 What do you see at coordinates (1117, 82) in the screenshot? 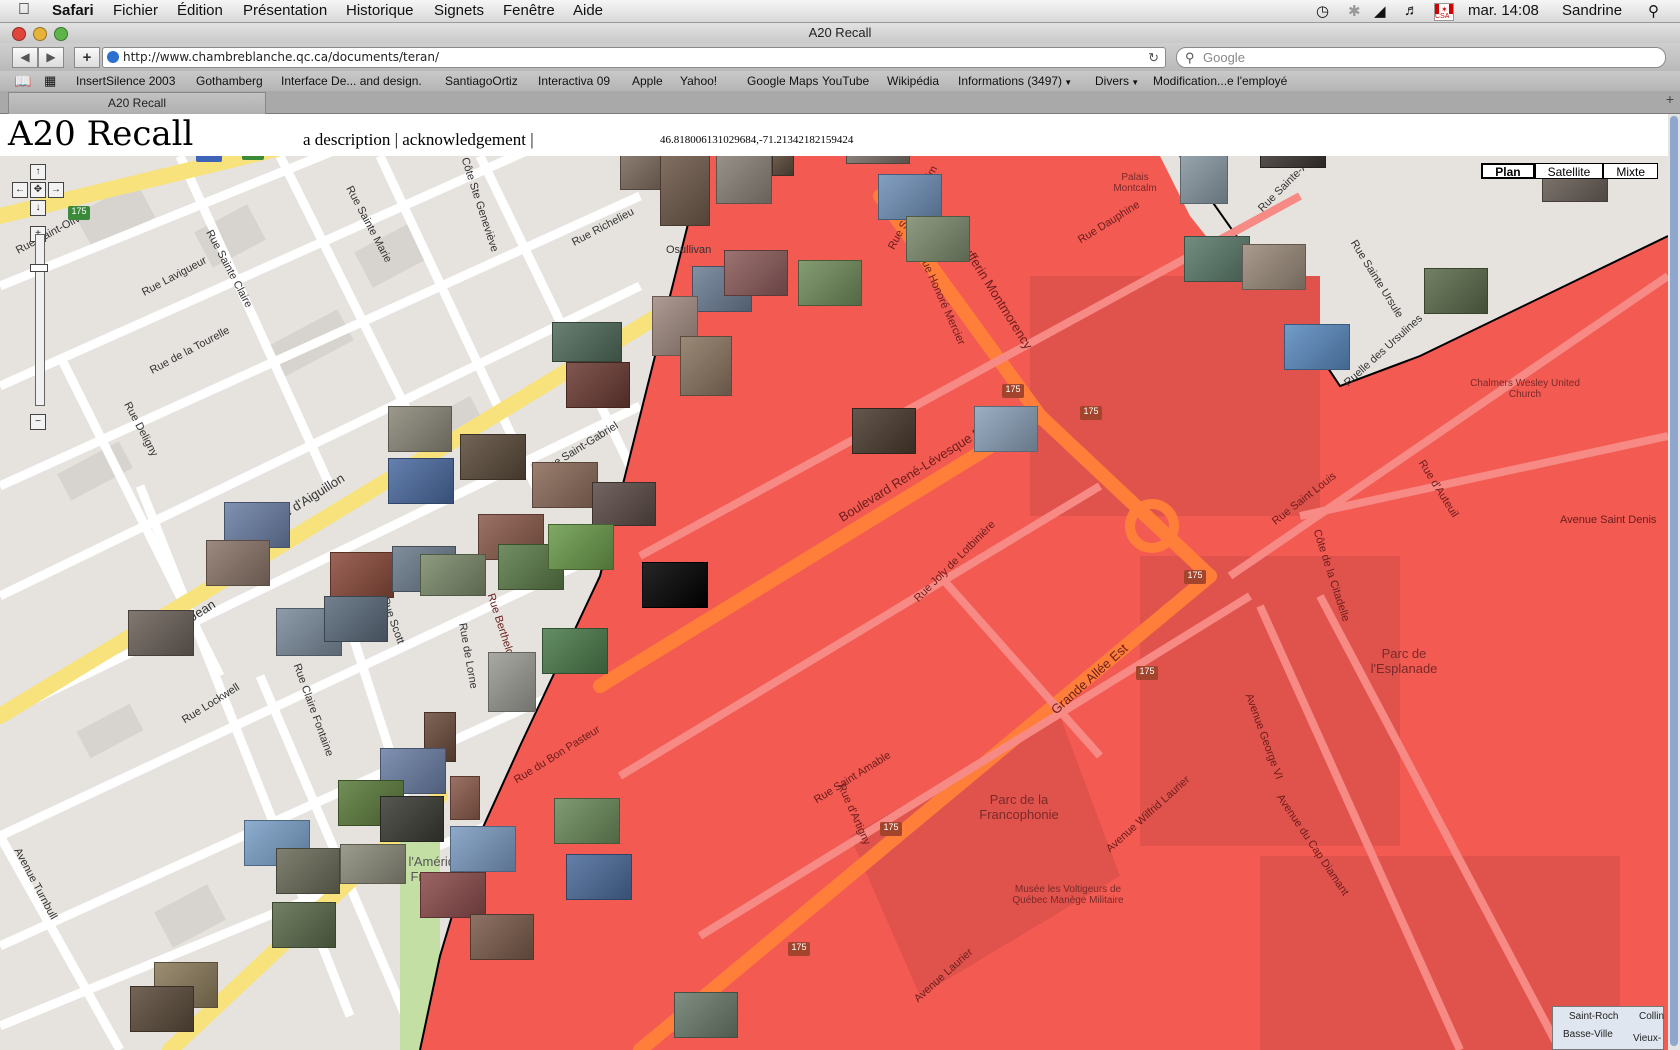
I see `bookmark-divers: Divers ▼` at bounding box center [1117, 82].